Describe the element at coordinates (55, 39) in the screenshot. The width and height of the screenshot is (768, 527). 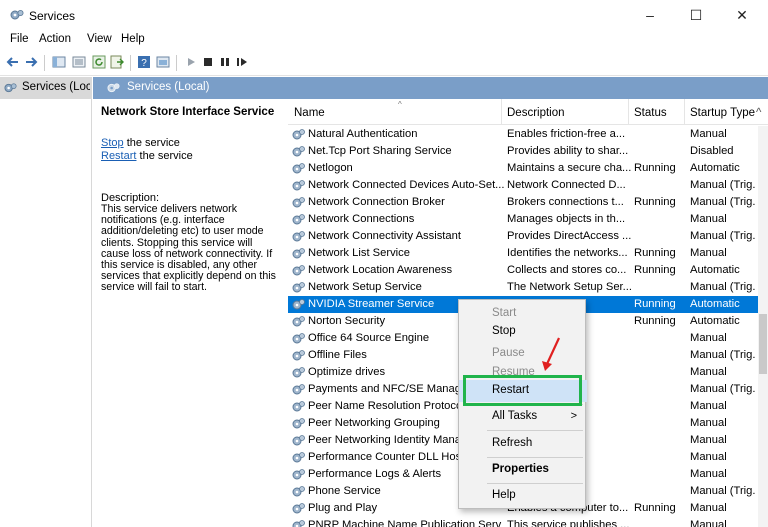
I see `menu-action: Action` at that location.